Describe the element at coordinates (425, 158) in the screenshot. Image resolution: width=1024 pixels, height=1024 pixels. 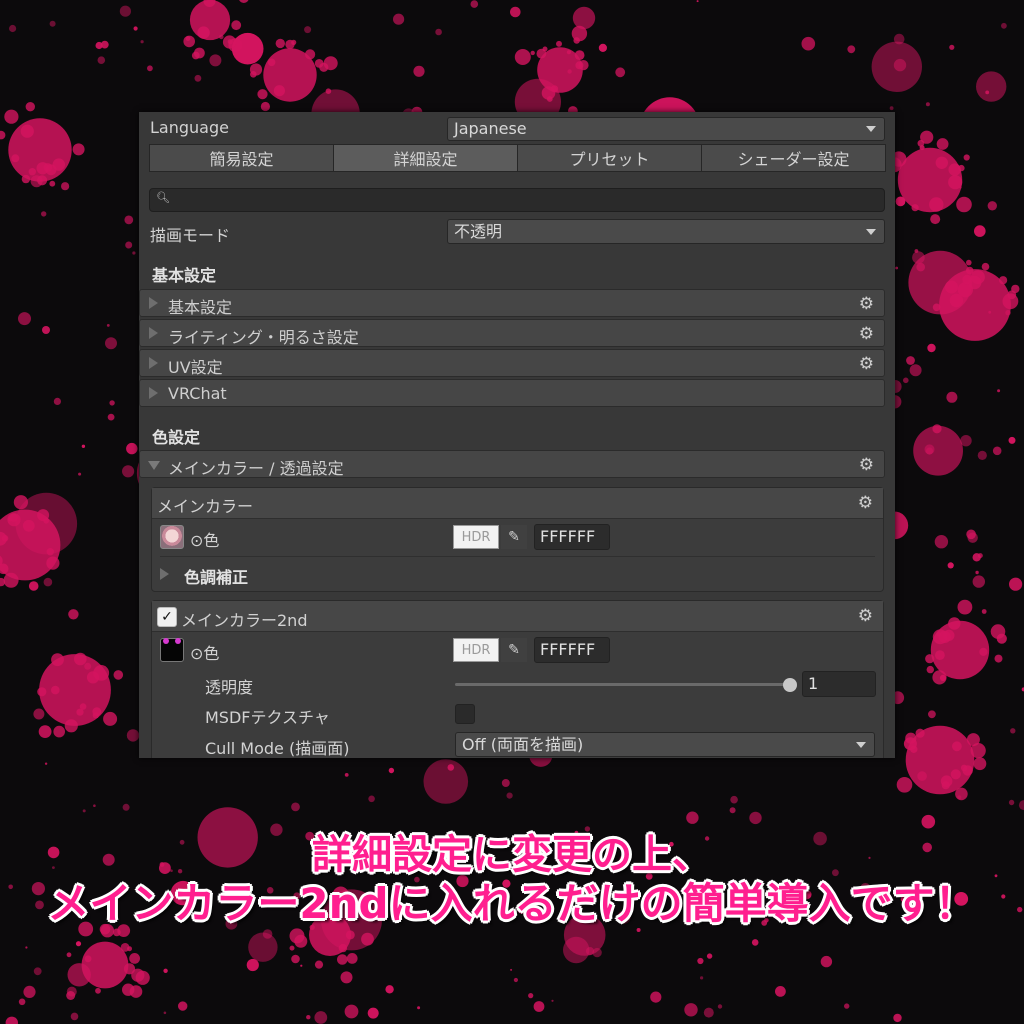
I see `tab-advanced: 詳細設定` at that location.